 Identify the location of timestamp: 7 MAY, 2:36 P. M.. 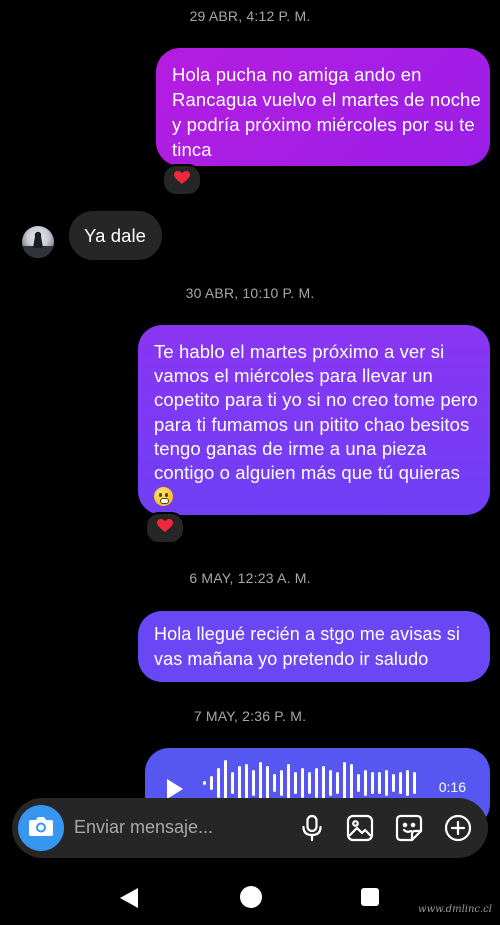
(250, 716).